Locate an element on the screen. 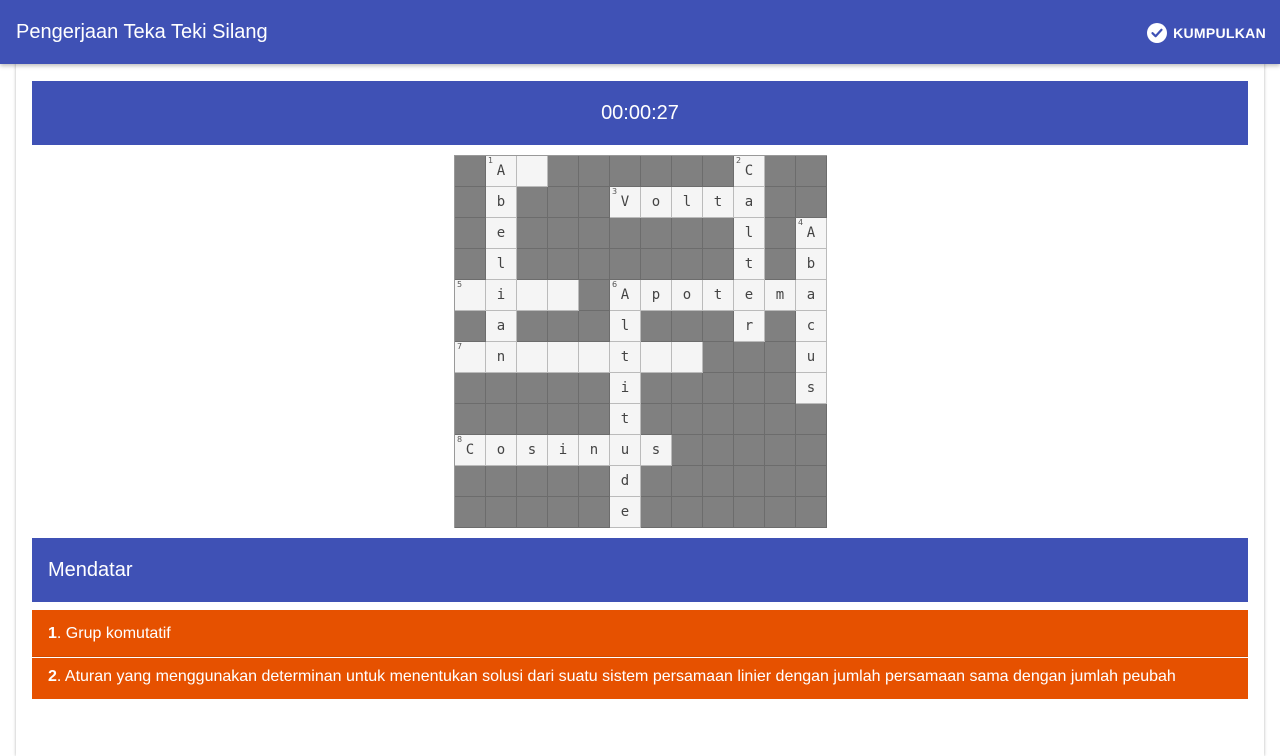 Image resolution: width=1280 pixels, height=756 pixels. grid-cell: 7 is located at coordinates (470, 357).